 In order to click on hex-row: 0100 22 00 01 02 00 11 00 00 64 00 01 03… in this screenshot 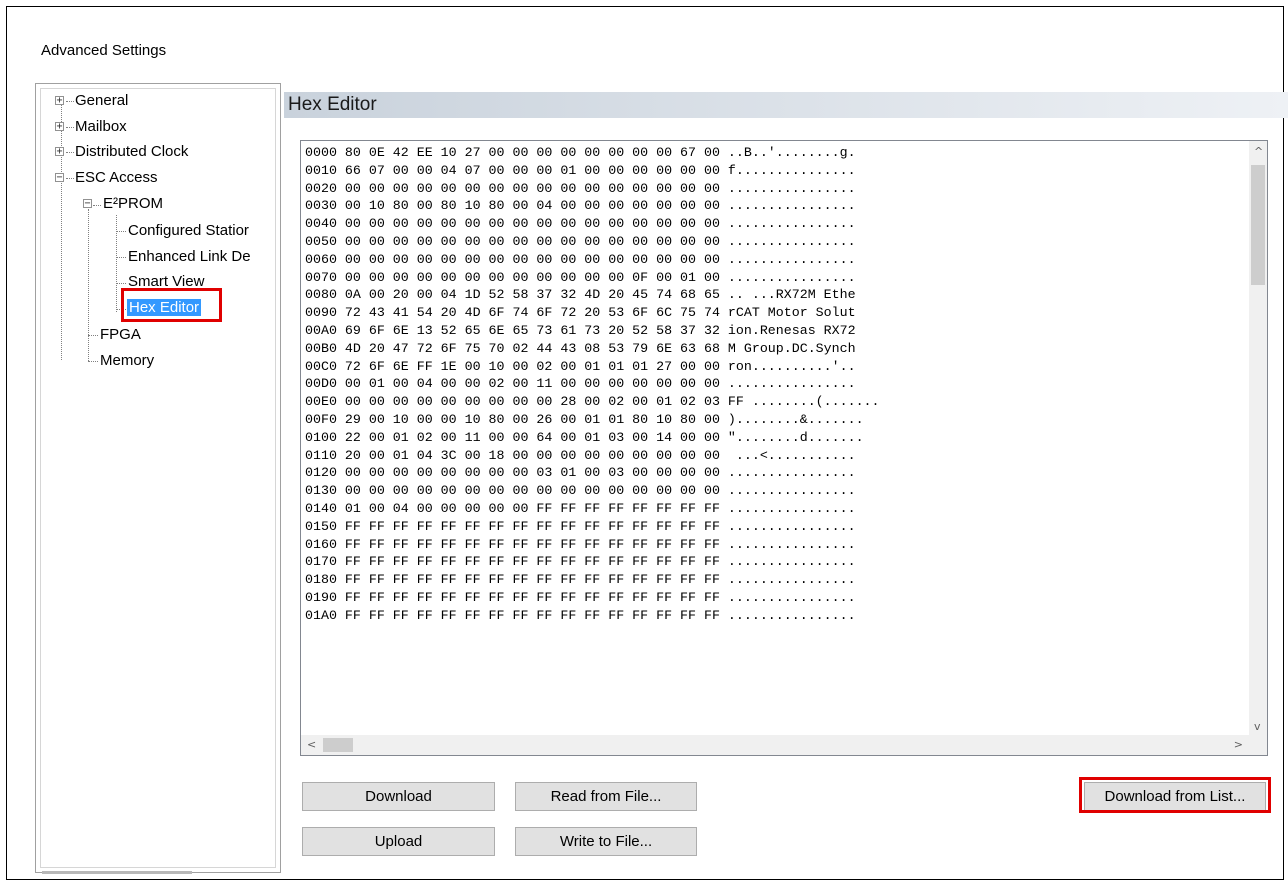, I will do `click(592, 438)`.